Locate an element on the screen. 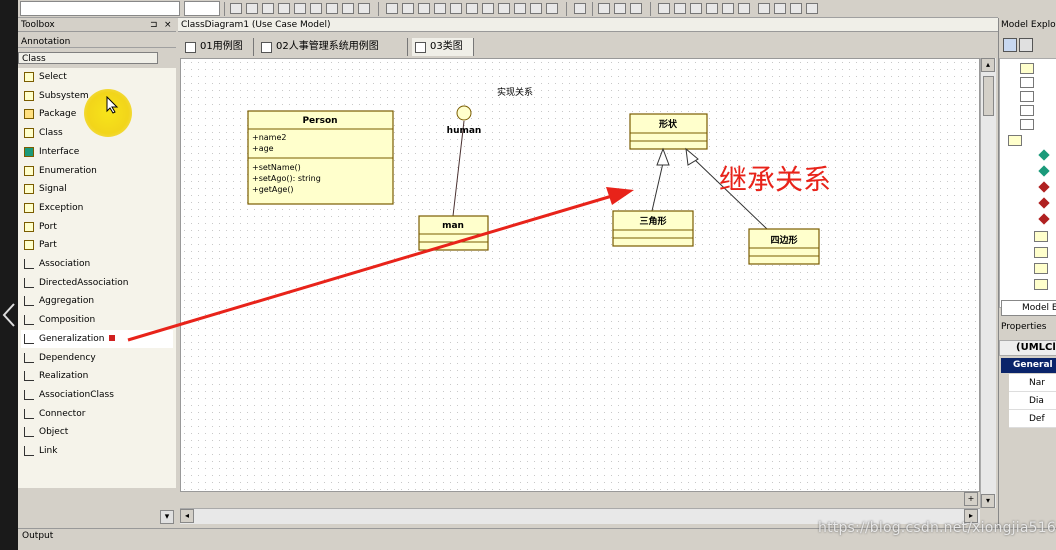 The image size is (1056, 550). line-color-icon is located at coordinates (268, 8).